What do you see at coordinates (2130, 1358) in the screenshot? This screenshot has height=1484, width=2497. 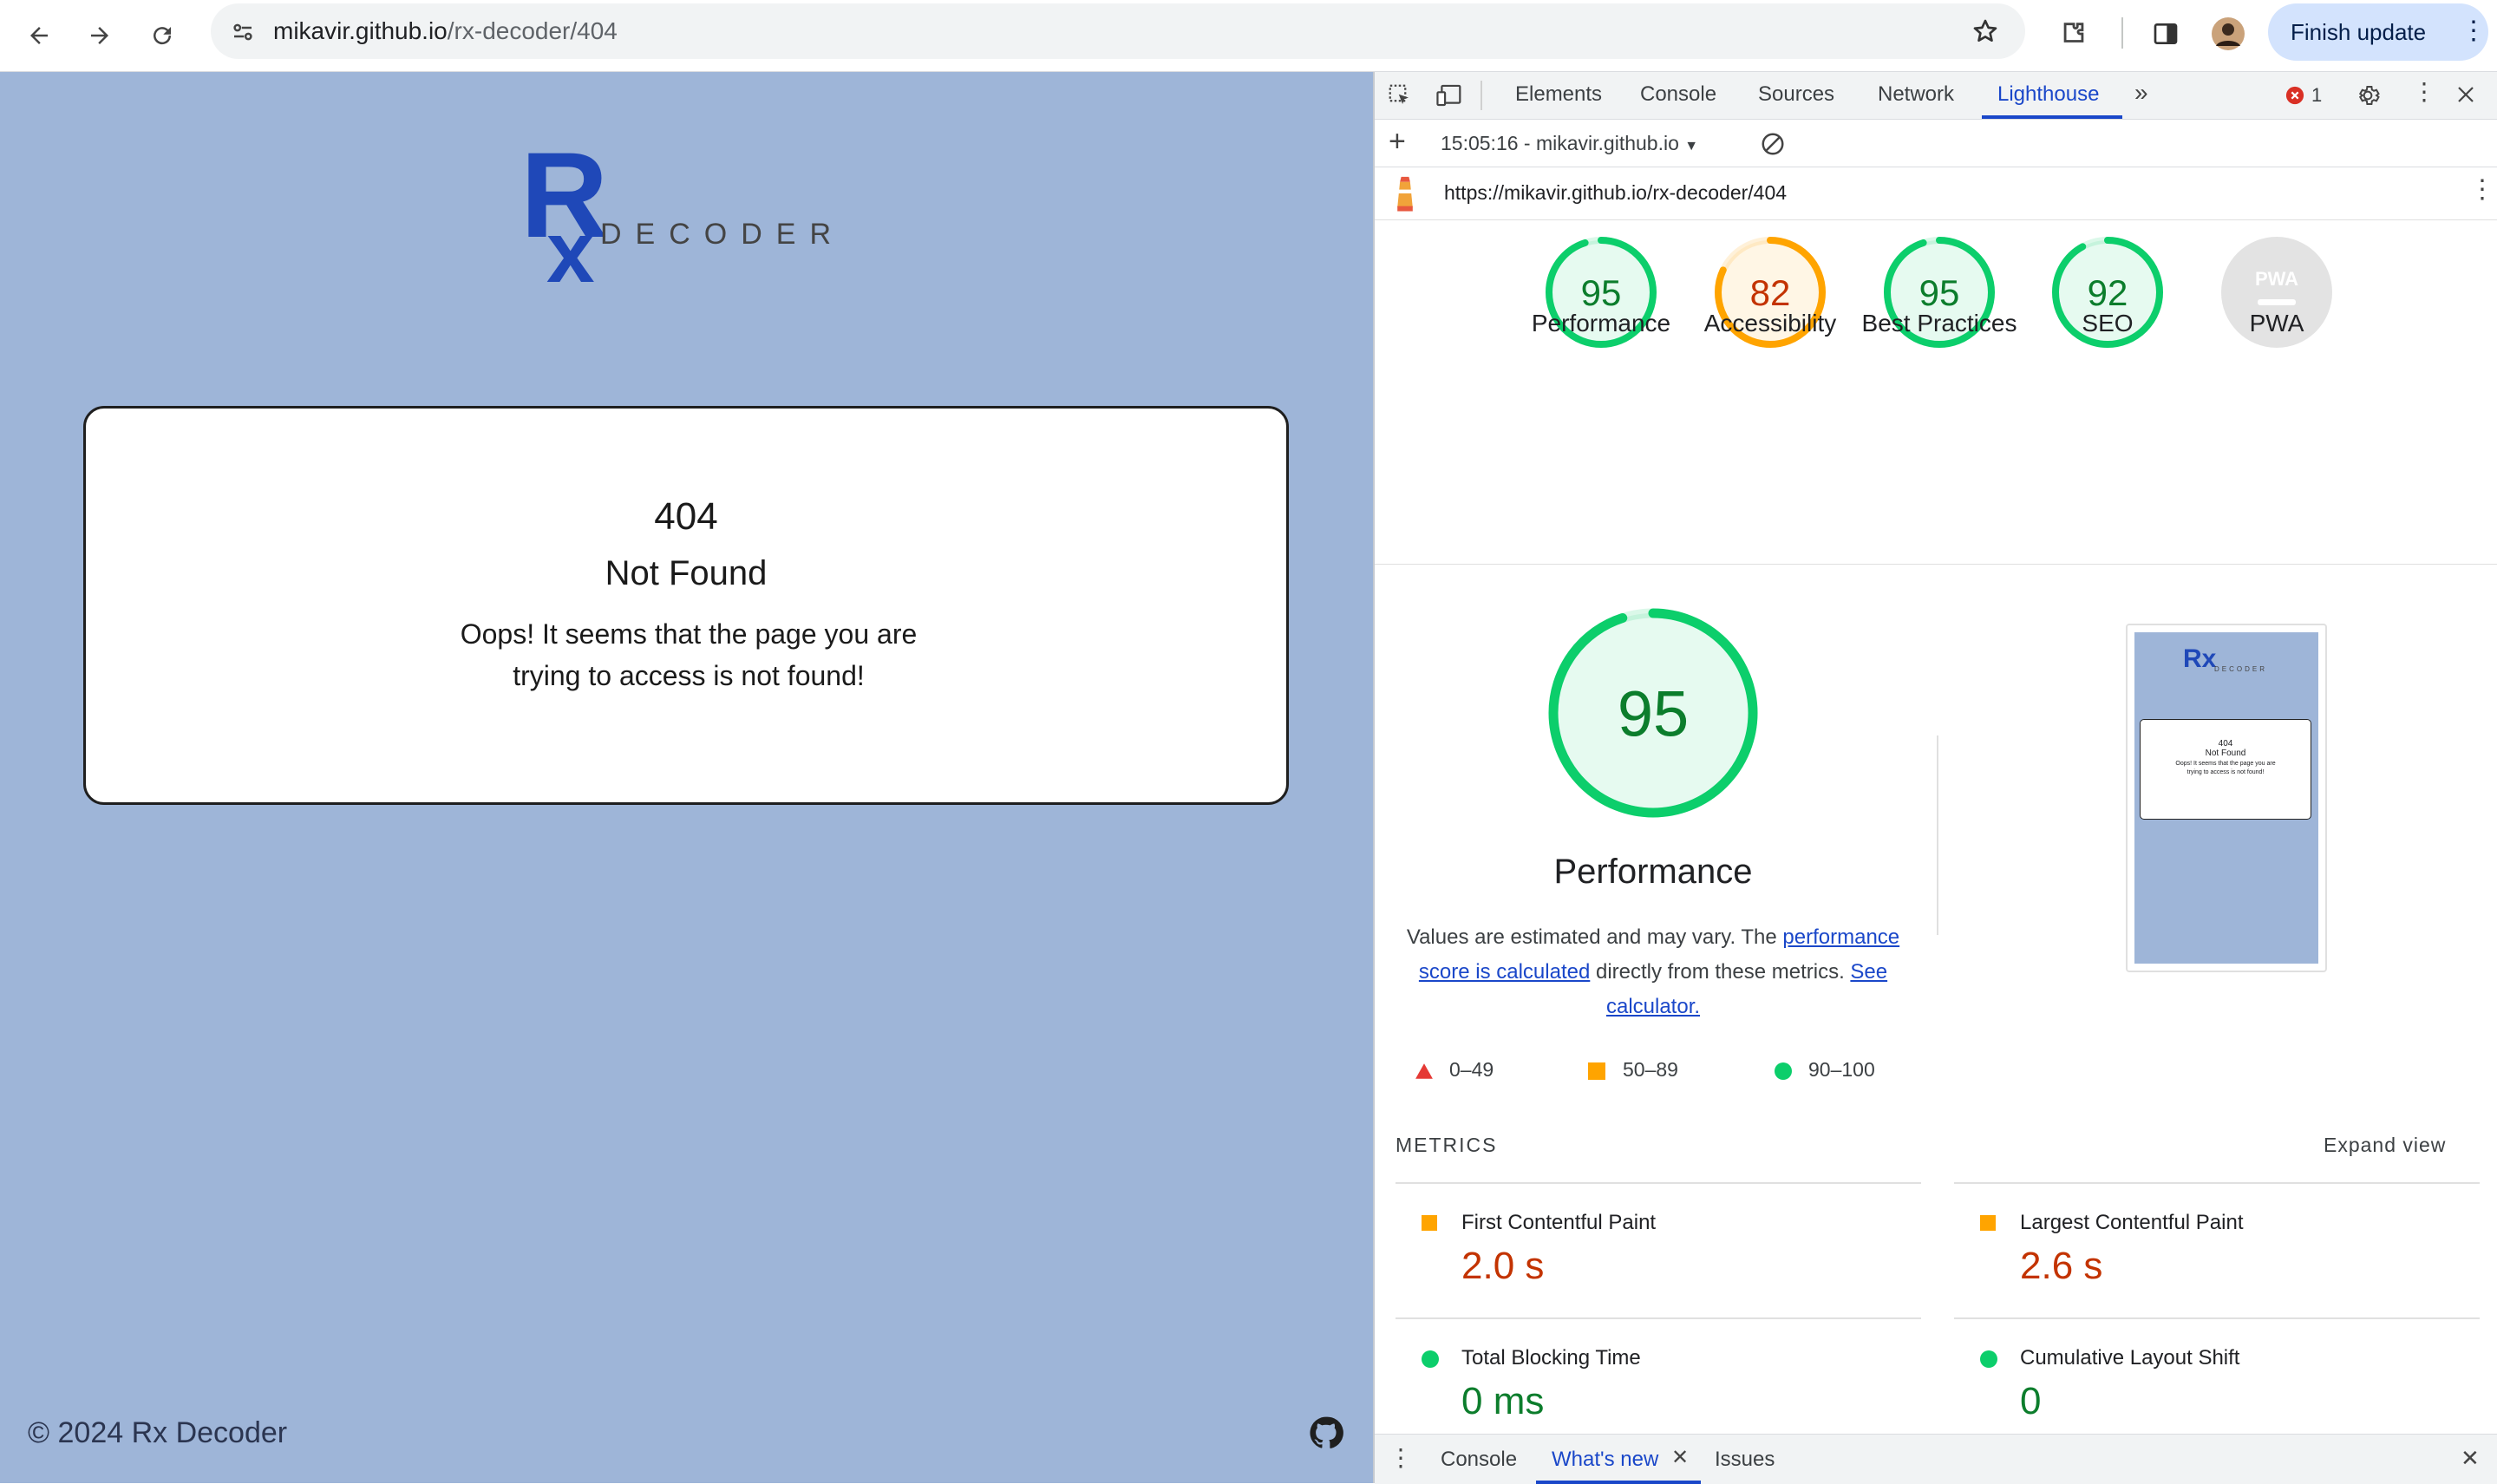 I see `metric-name-cls: Cumulative Layout Shift` at bounding box center [2130, 1358].